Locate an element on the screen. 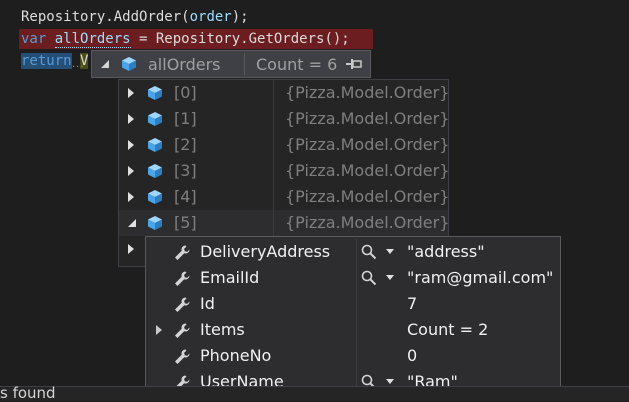 The image size is (629, 402). array-item-row: [3] {Pizza.Model.Order} is located at coordinates (284, 171).